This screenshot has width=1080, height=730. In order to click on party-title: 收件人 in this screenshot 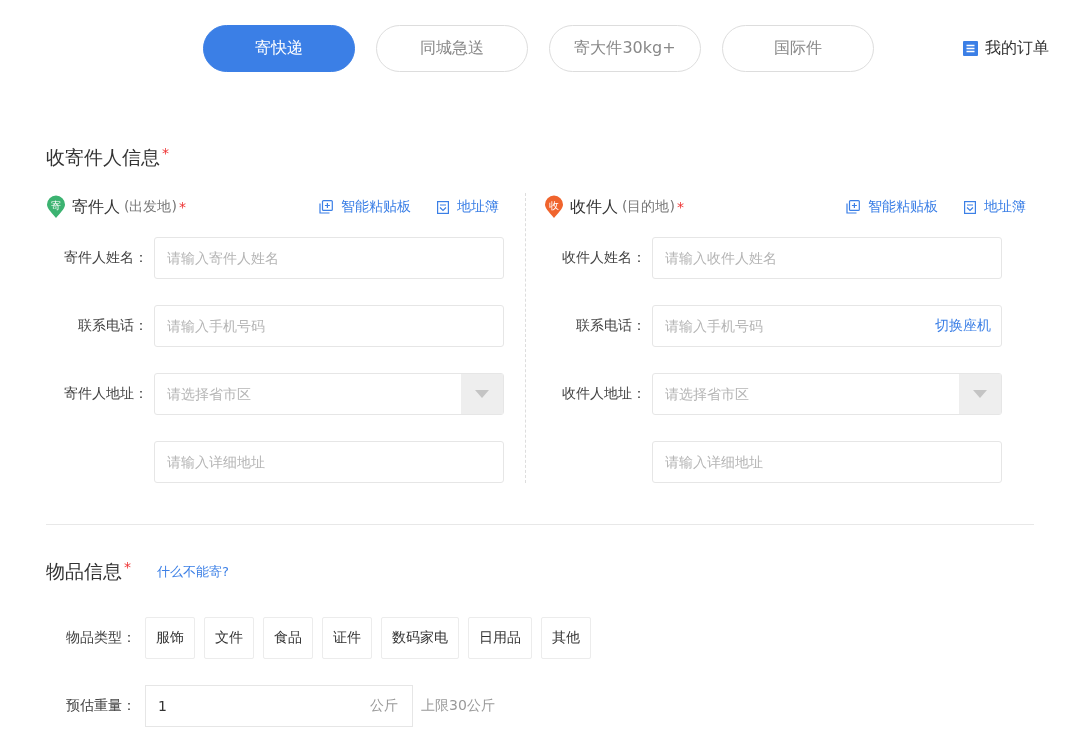, I will do `click(594, 207)`.